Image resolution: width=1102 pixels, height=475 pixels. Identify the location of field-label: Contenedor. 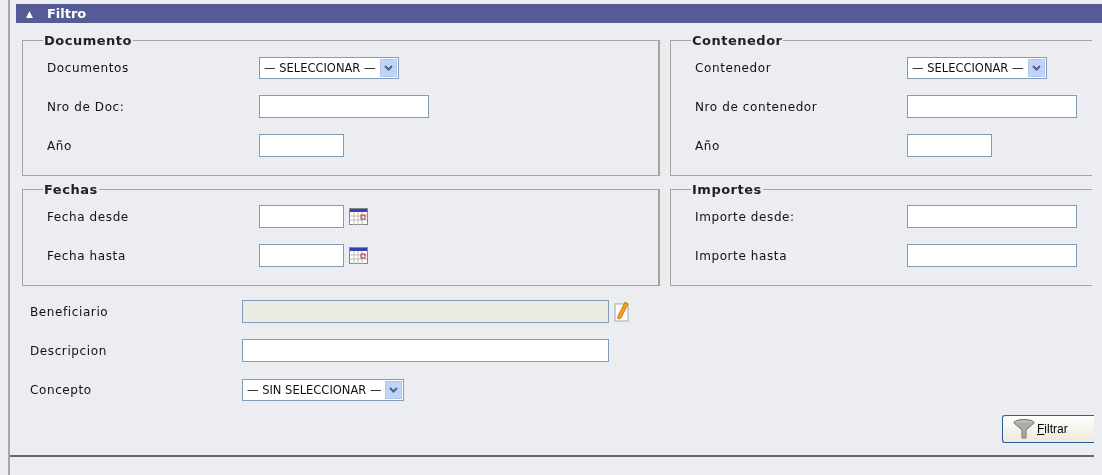
(734, 67).